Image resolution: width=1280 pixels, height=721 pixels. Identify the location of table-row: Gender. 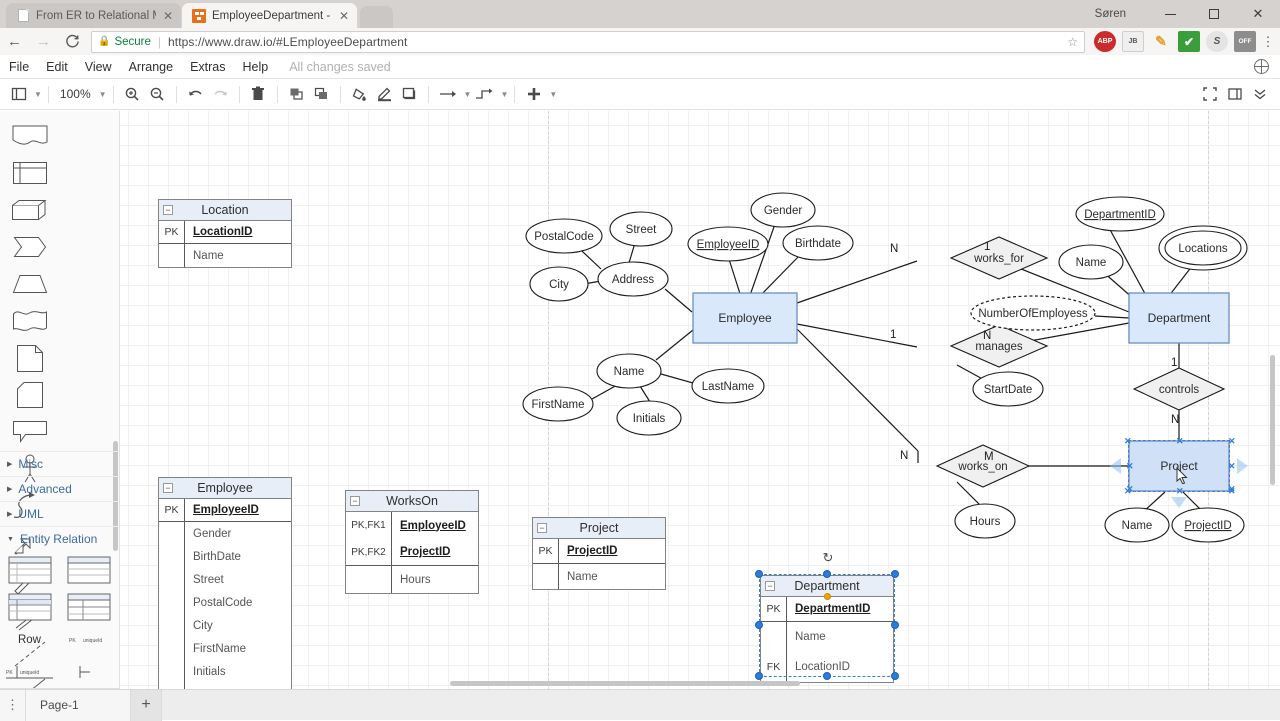
(225, 533).